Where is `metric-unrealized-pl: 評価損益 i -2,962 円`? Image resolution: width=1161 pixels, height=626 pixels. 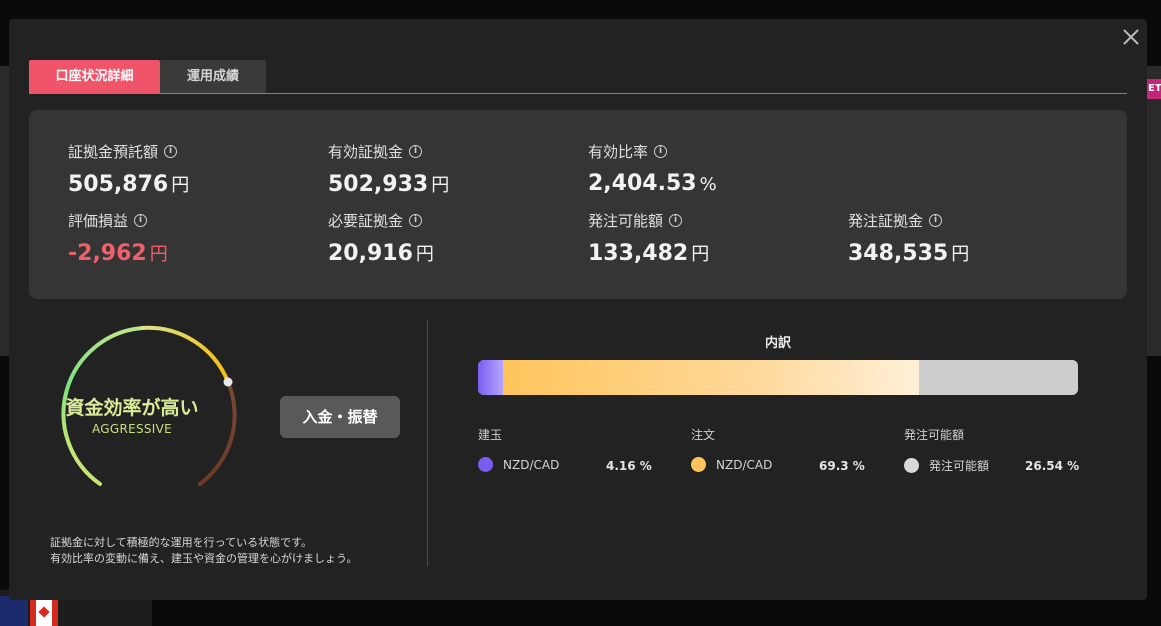 metric-unrealized-pl: 評価損益 i -2,962 円 is located at coordinates (118, 238).